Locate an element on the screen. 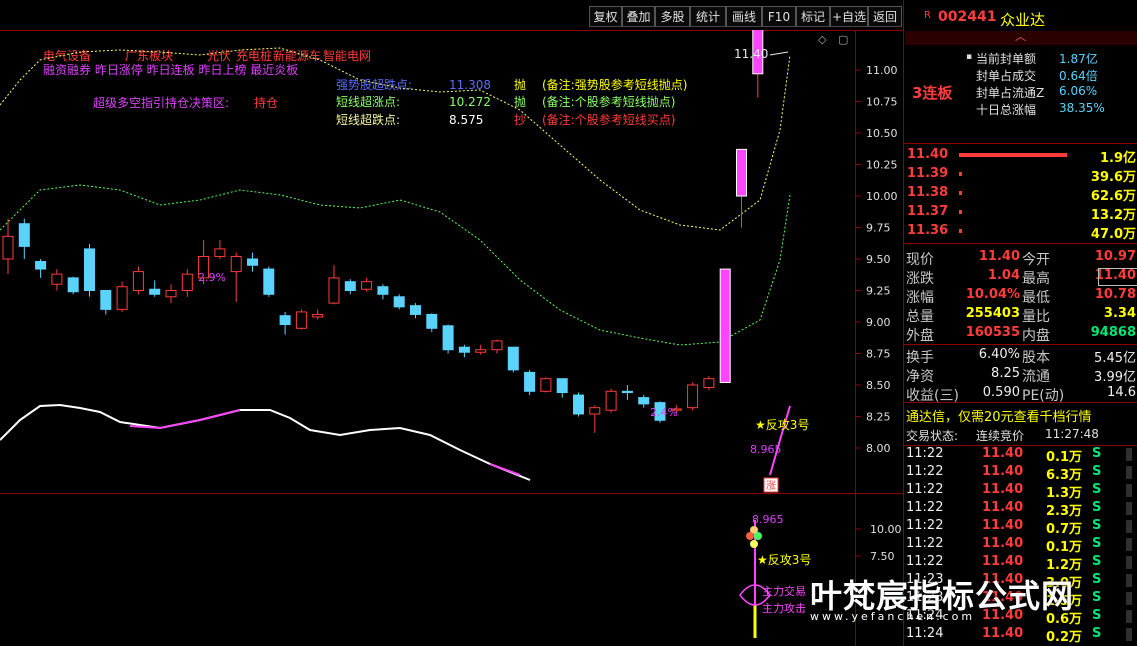 This screenshot has width=1137, height=646. draw-line-button: 画线 is located at coordinates (744, 16).